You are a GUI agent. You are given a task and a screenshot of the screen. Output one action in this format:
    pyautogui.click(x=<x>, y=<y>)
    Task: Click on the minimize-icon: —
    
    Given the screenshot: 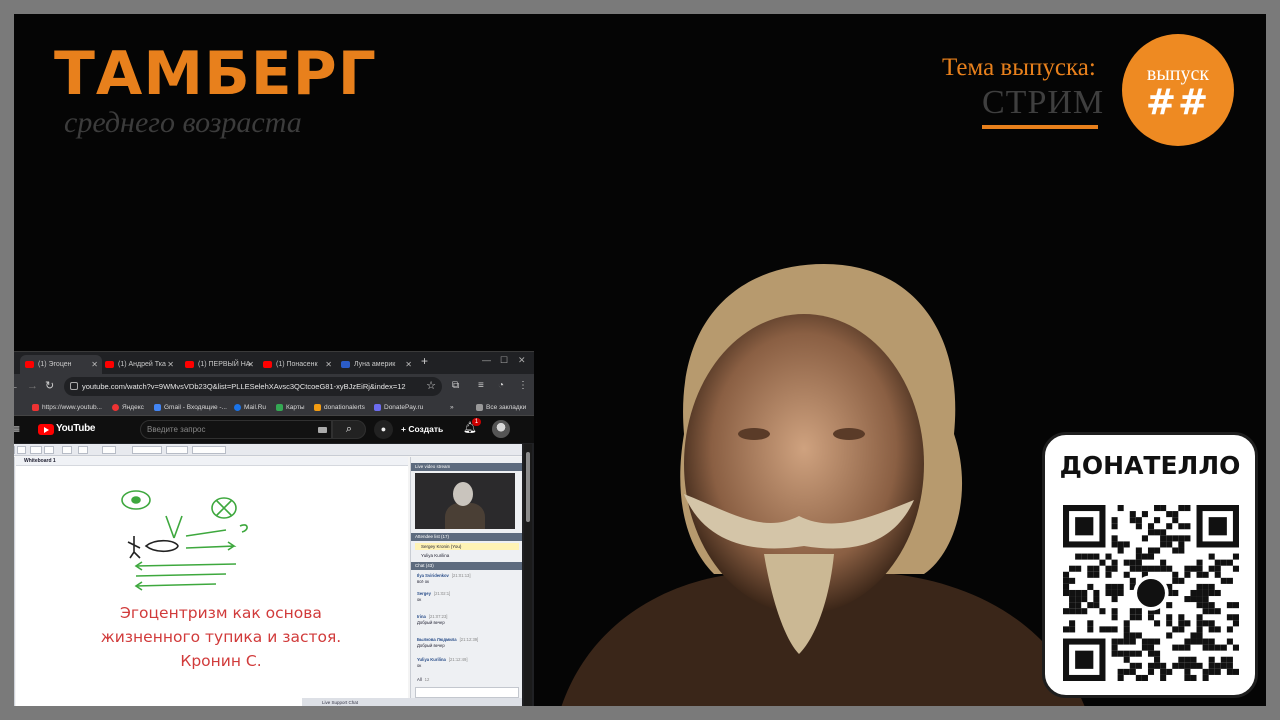 What is the action you would take?
    pyautogui.click(x=486, y=360)
    